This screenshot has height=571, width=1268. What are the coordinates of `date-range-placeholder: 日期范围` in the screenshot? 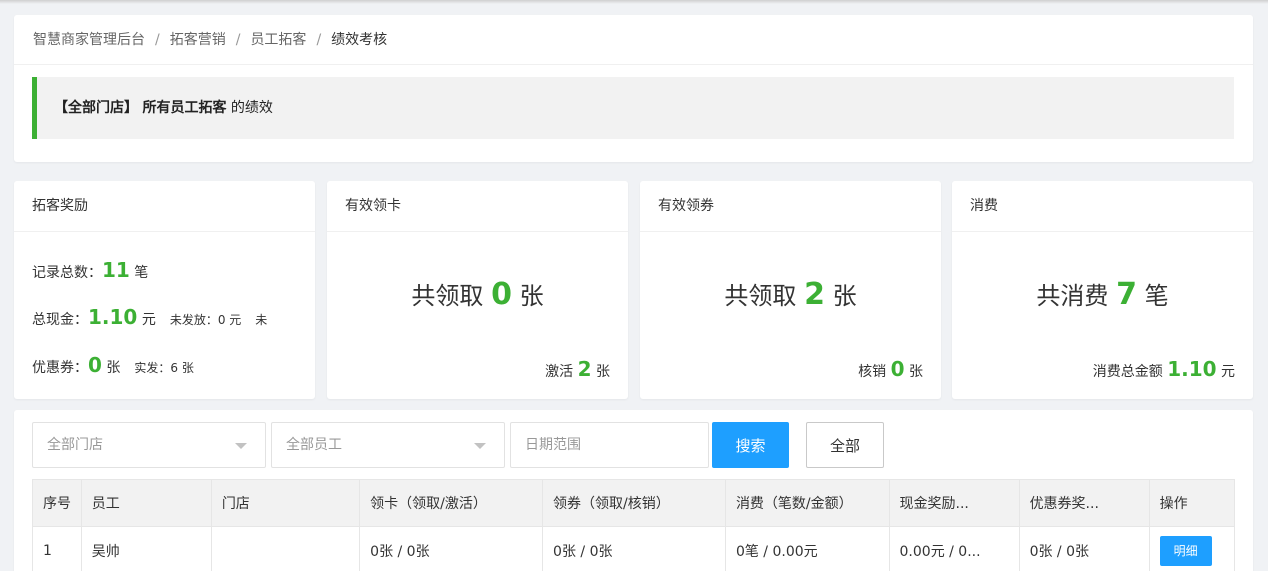 It's located at (553, 445).